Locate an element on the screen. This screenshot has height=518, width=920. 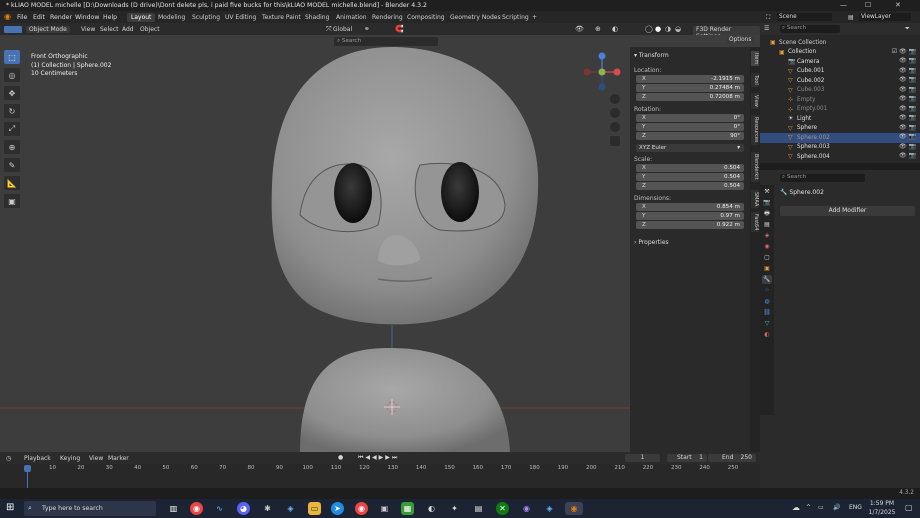
rotation-z-field: Z 90° is located at coordinates (690, 136).